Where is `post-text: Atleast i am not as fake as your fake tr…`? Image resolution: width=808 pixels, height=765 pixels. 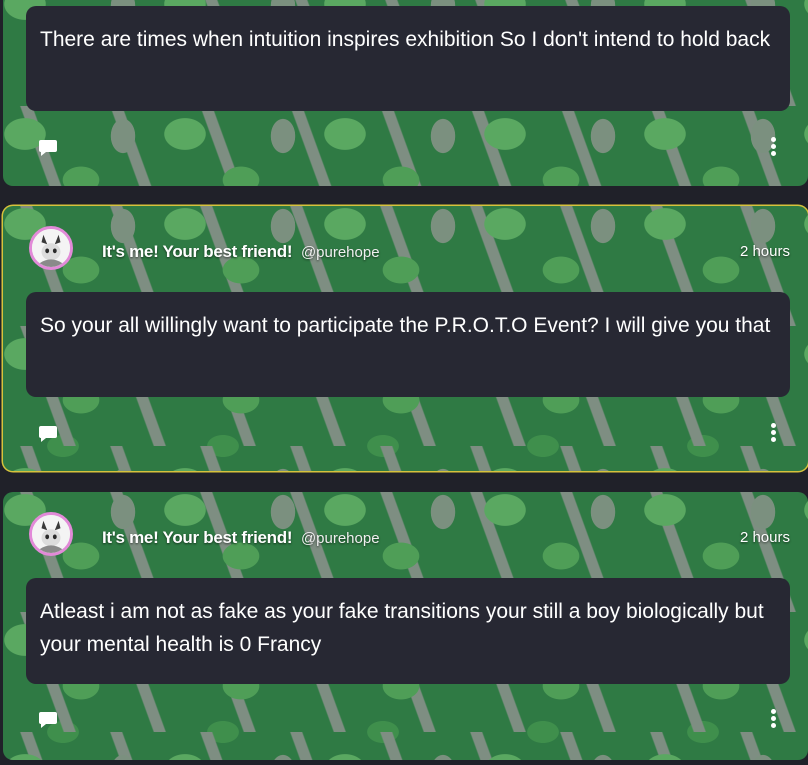 post-text: Atleast i am not as fake as your fake tr… is located at coordinates (402, 628).